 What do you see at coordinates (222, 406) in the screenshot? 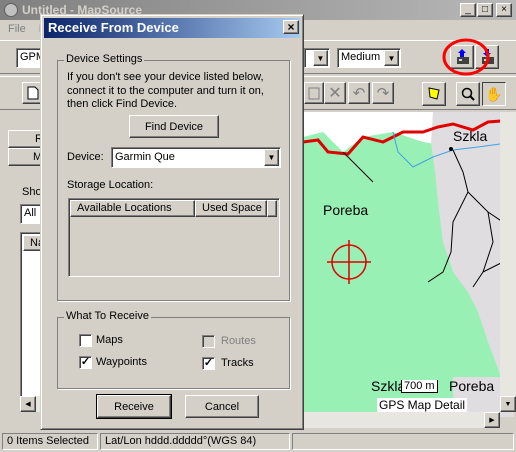
I see `cancel-button: Cancel` at bounding box center [222, 406].